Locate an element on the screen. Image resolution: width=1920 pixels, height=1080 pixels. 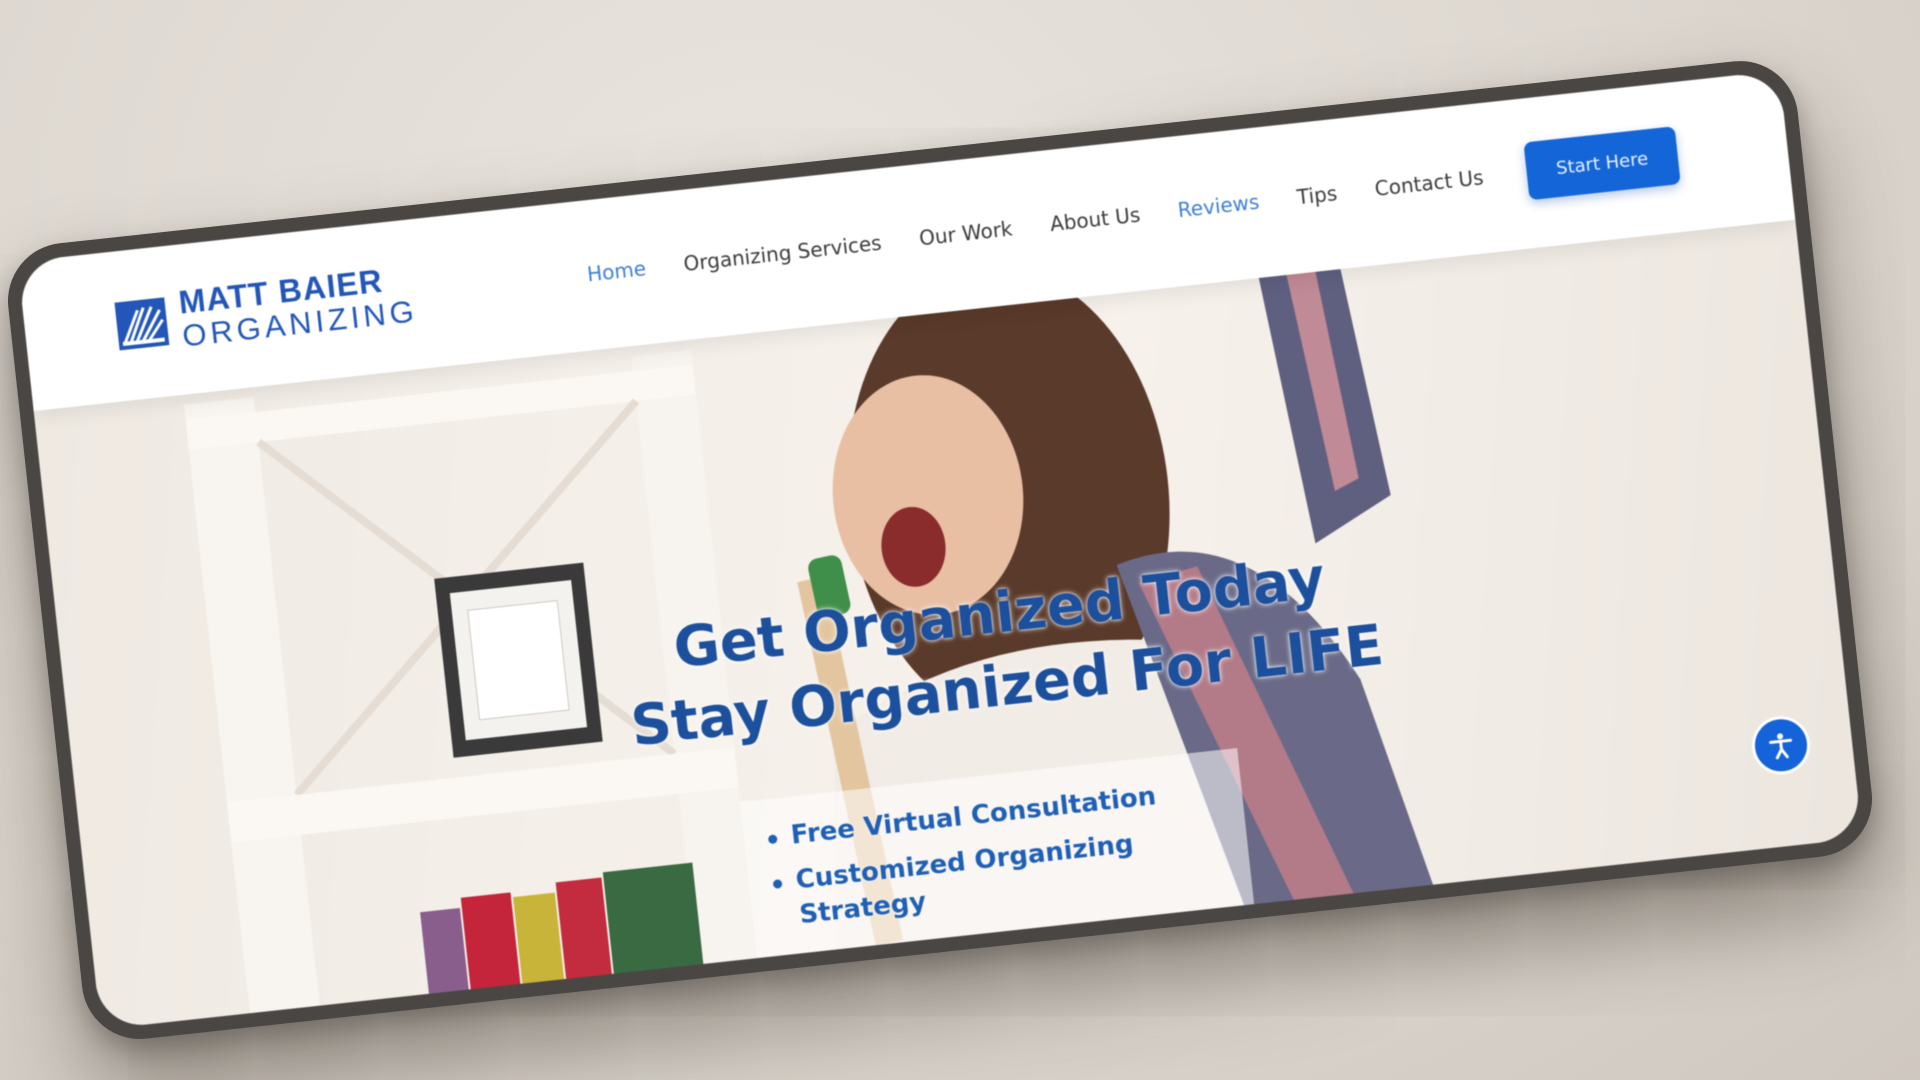
start-here-button: Start Here is located at coordinates (1602, 163).